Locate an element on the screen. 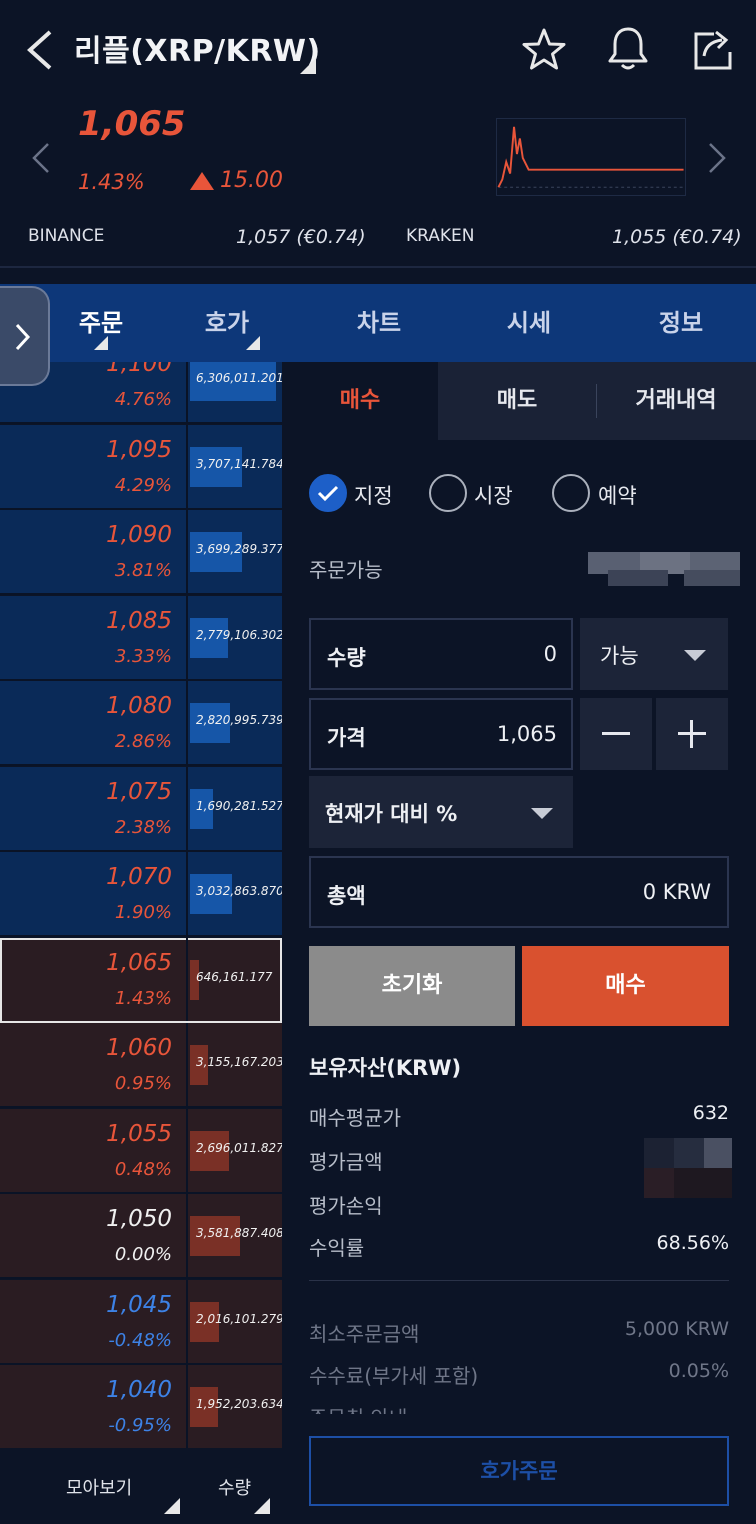 The height and width of the screenshot is (1524, 756). row-quantity: 1,690,281.527 is located at coordinates (239, 805).